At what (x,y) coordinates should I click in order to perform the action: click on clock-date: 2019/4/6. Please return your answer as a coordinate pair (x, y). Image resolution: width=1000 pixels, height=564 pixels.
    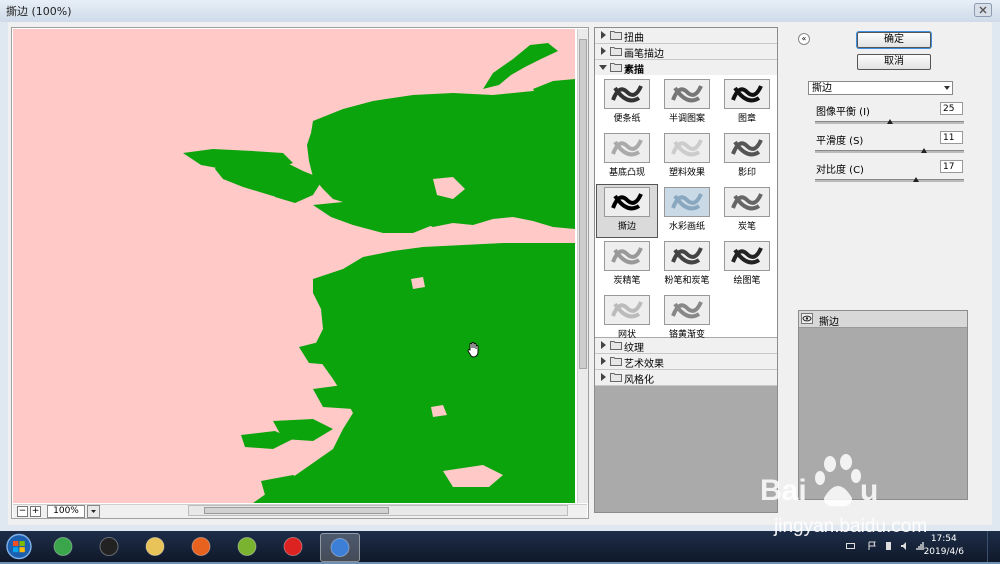
    Looking at the image, I should click on (943, 552).